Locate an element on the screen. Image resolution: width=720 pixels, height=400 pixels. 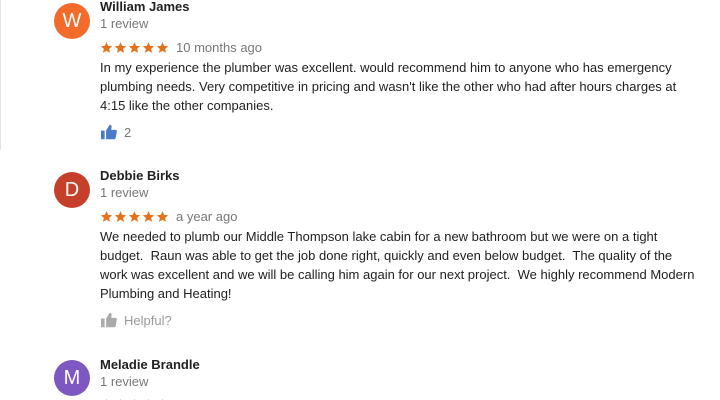
rating-row: a year ago is located at coordinates (168, 216).